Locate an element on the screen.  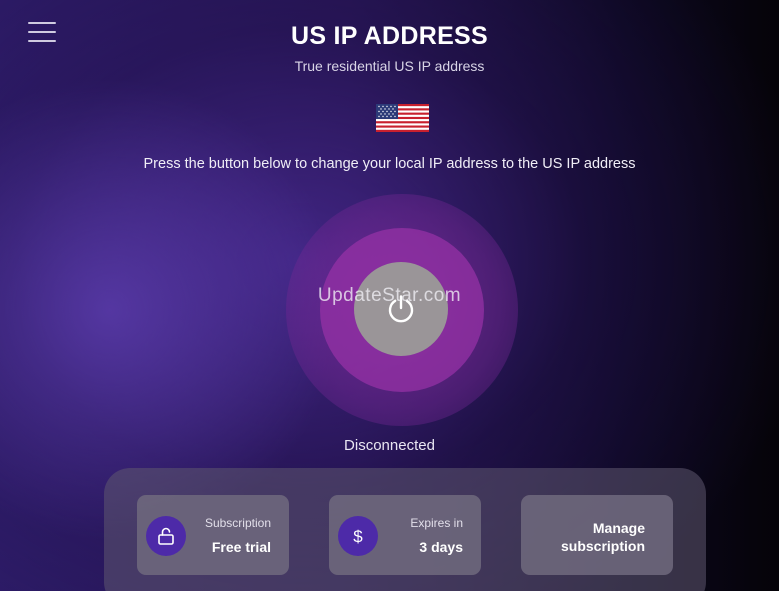
connect-button is located at coordinates (401, 309).